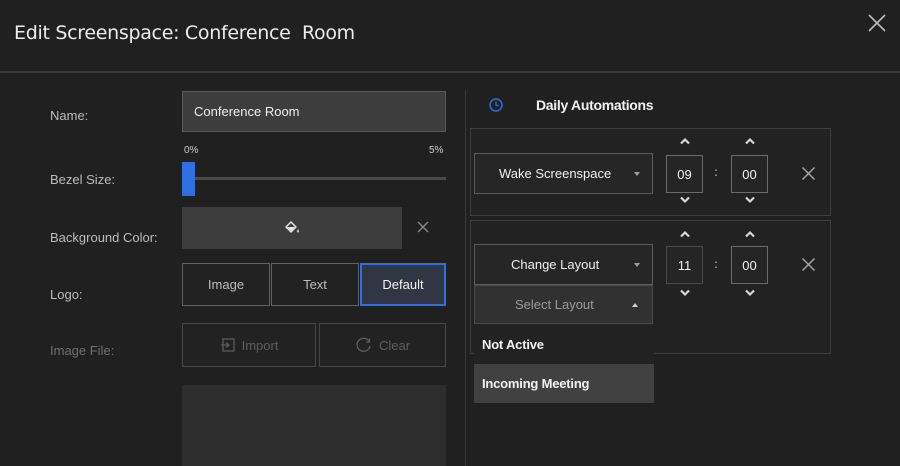  What do you see at coordinates (83, 179) in the screenshot?
I see `bezel-size-label: Bezel Size:` at bounding box center [83, 179].